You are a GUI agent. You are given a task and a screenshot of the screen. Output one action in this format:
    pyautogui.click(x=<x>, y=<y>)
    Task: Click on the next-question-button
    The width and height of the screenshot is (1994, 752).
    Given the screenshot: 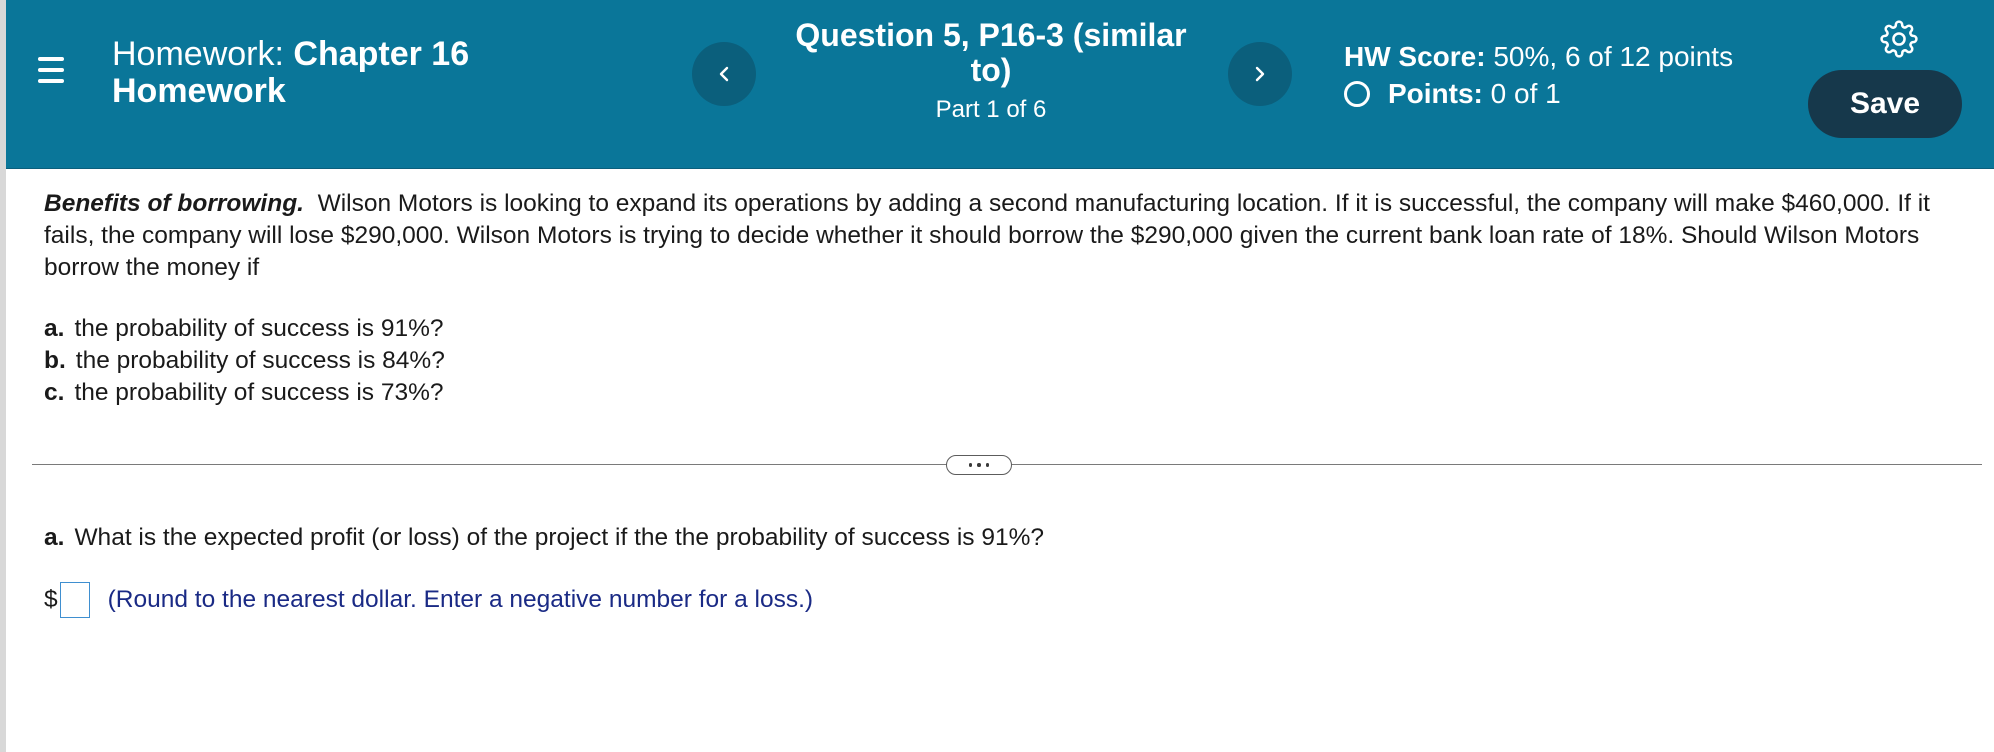 What is the action you would take?
    pyautogui.click(x=1260, y=74)
    